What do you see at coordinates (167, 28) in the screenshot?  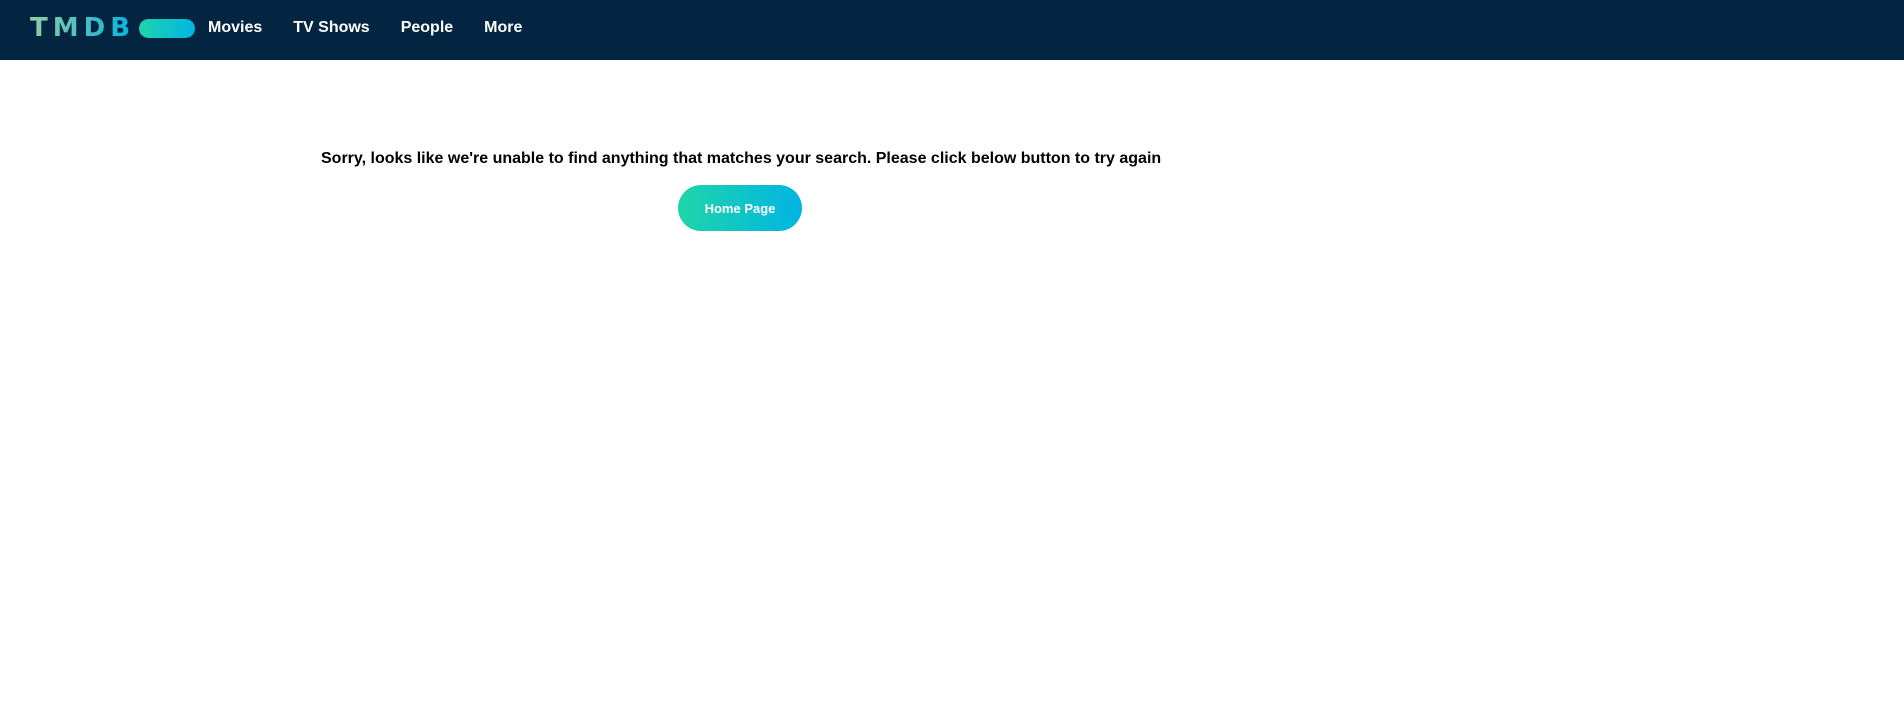 I see `logo-pill-shape` at bounding box center [167, 28].